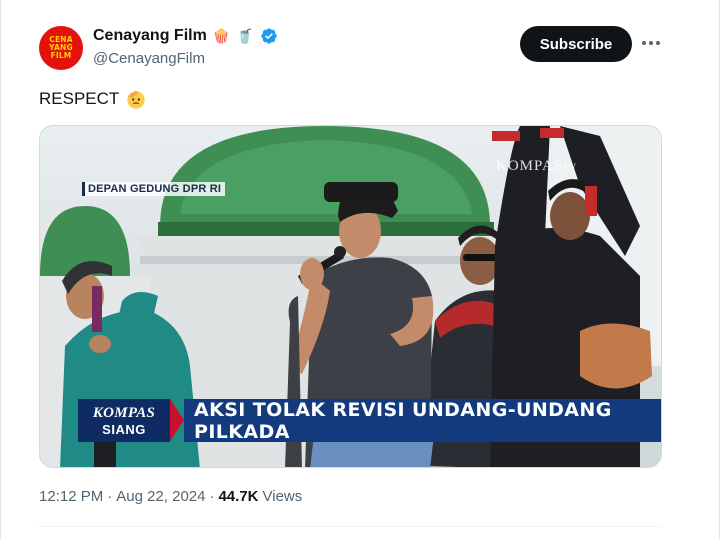 This screenshot has width=720, height=540. What do you see at coordinates (422, 421) in the screenshot?
I see `news-headline: AKSI TOLAK REVISI UNDANG-UNDANG PILKADA` at bounding box center [422, 421].